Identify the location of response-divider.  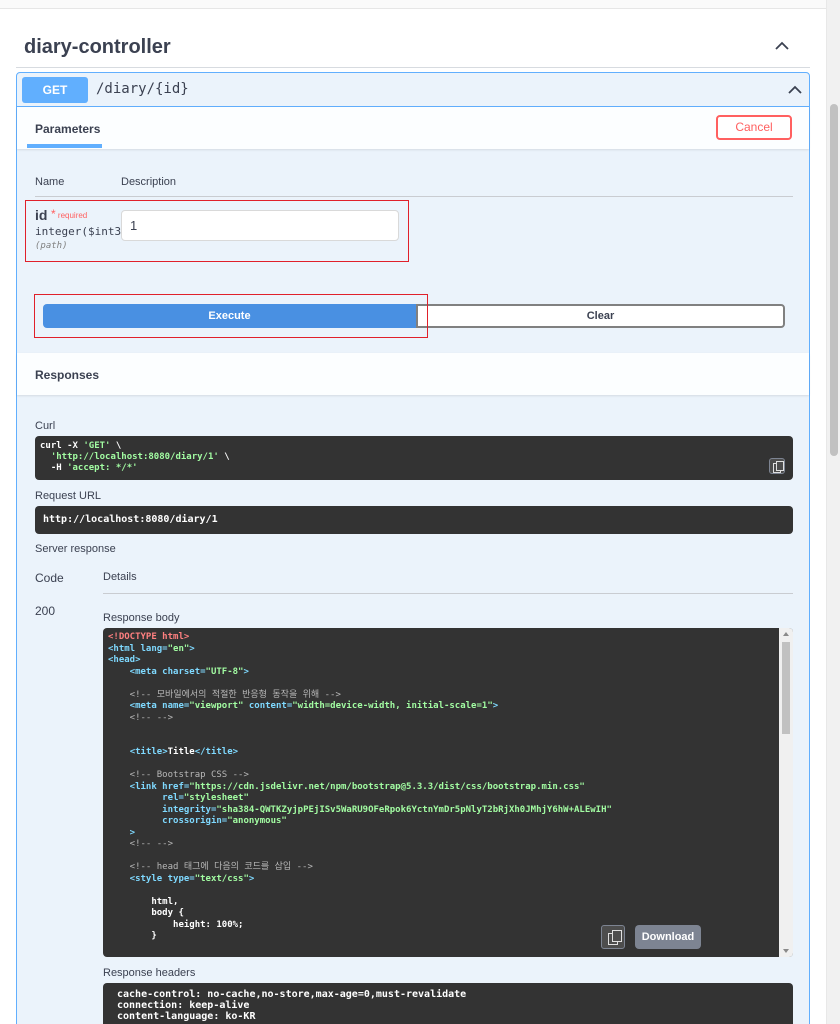
(448, 593).